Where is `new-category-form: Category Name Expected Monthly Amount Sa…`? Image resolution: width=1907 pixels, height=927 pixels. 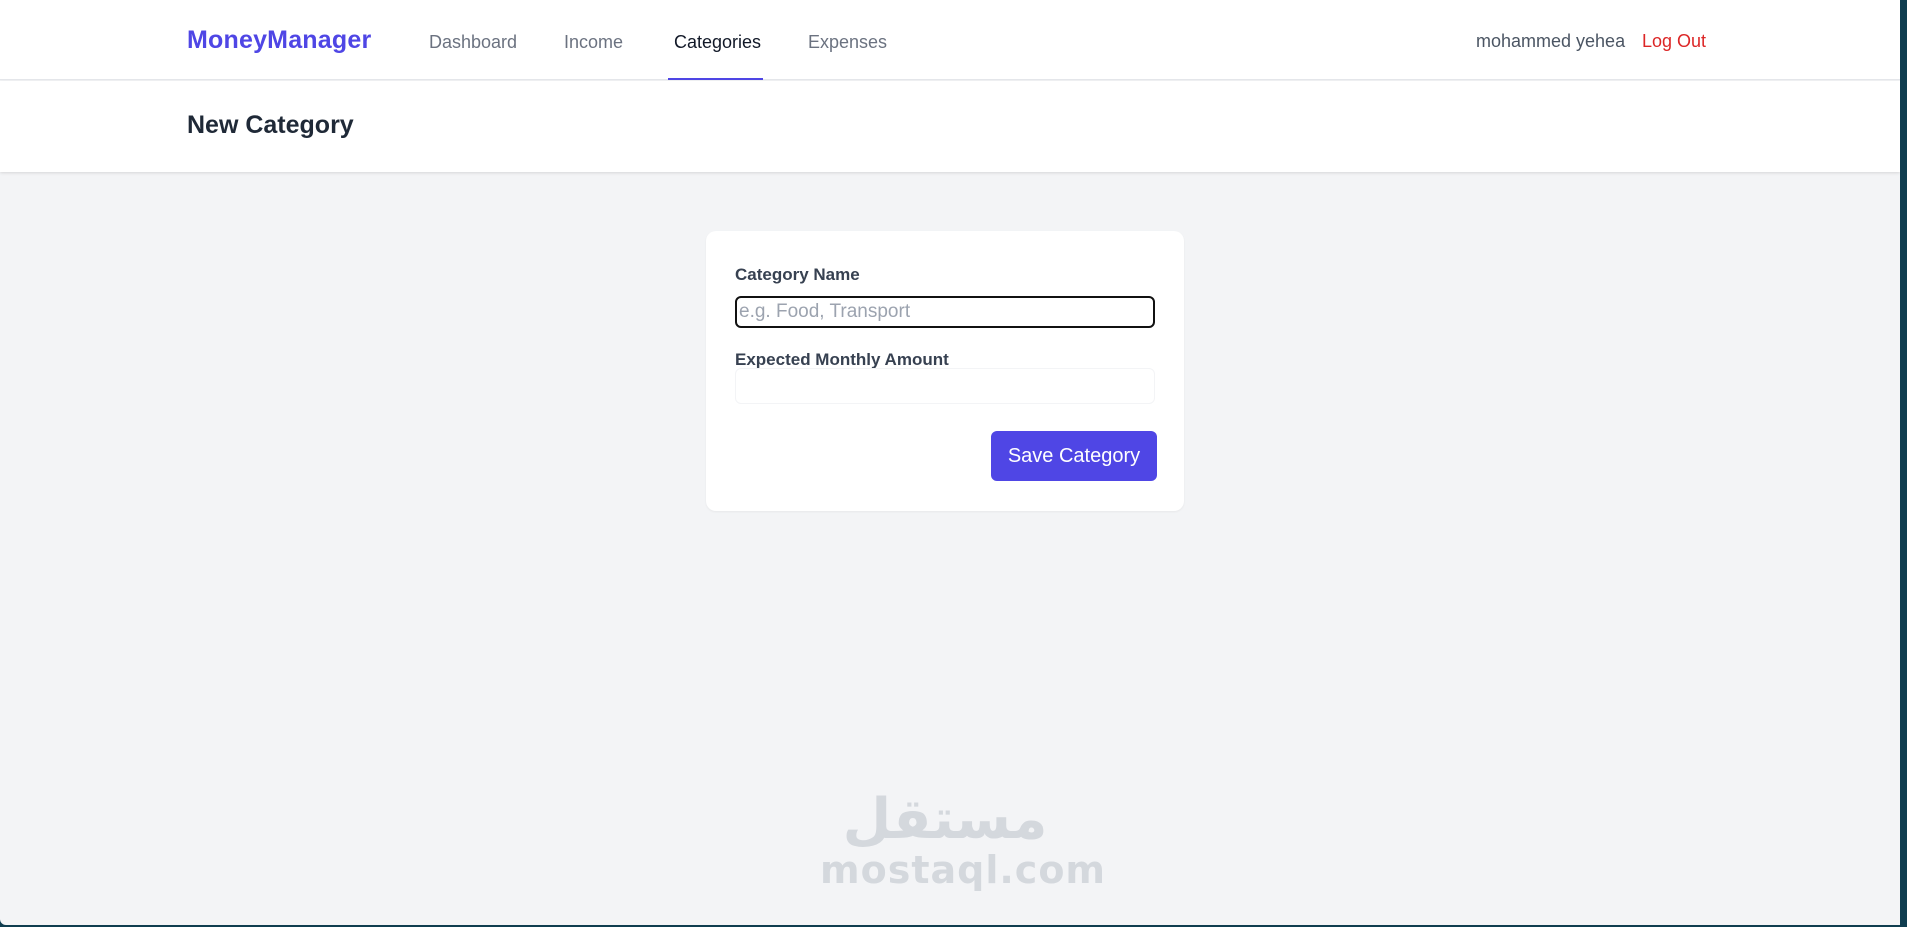 new-category-form: Category Name Expected Monthly Amount Sa… is located at coordinates (945, 371).